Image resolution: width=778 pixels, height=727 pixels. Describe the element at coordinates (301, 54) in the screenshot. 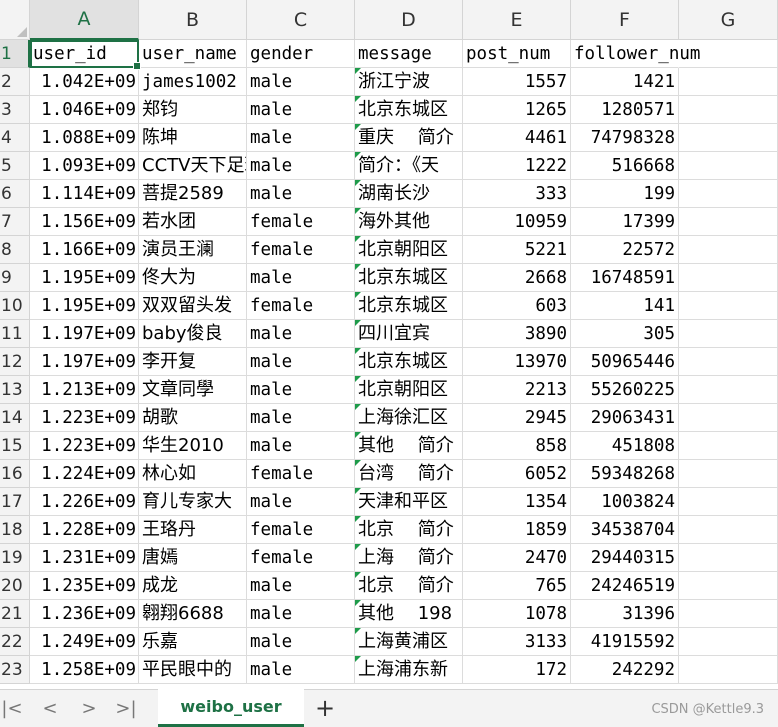

I see `cell-c1: gender` at that location.